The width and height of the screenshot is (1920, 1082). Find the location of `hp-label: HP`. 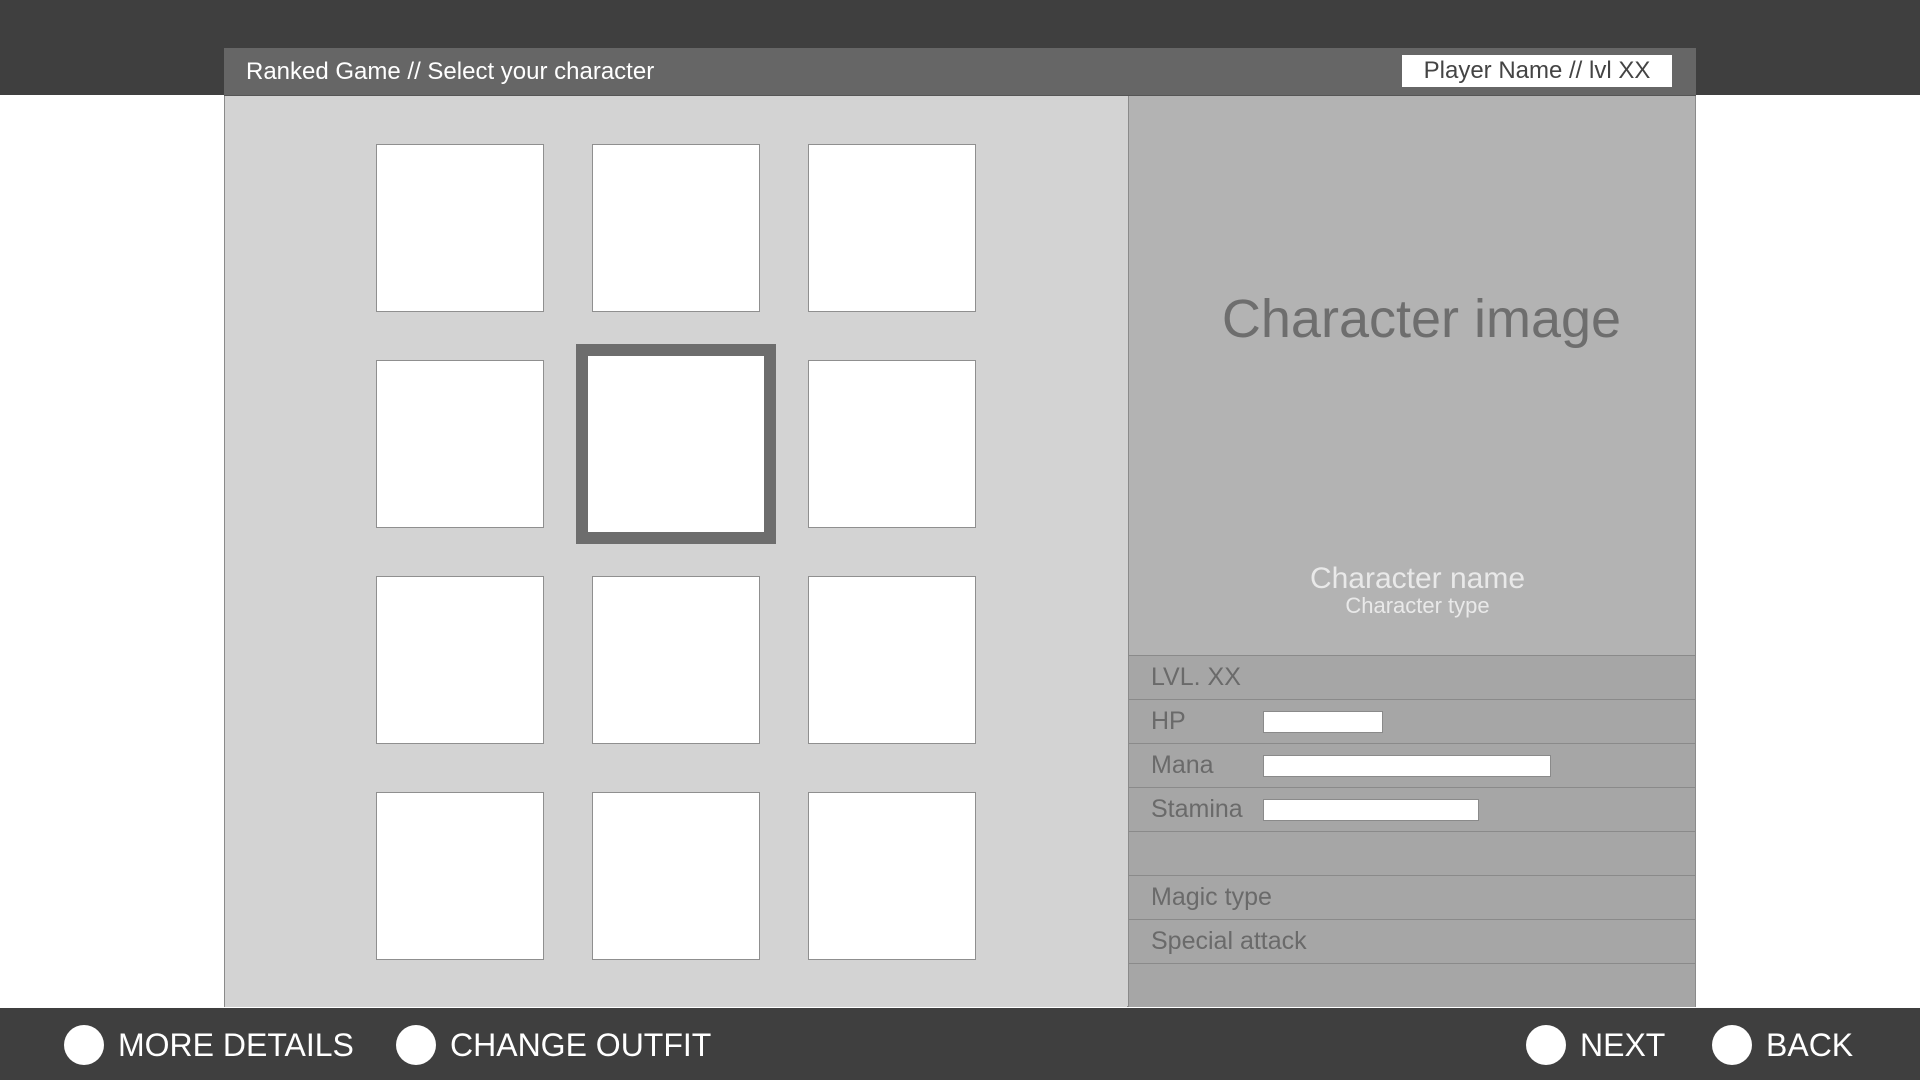

hp-label: HP is located at coordinates (1168, 721).